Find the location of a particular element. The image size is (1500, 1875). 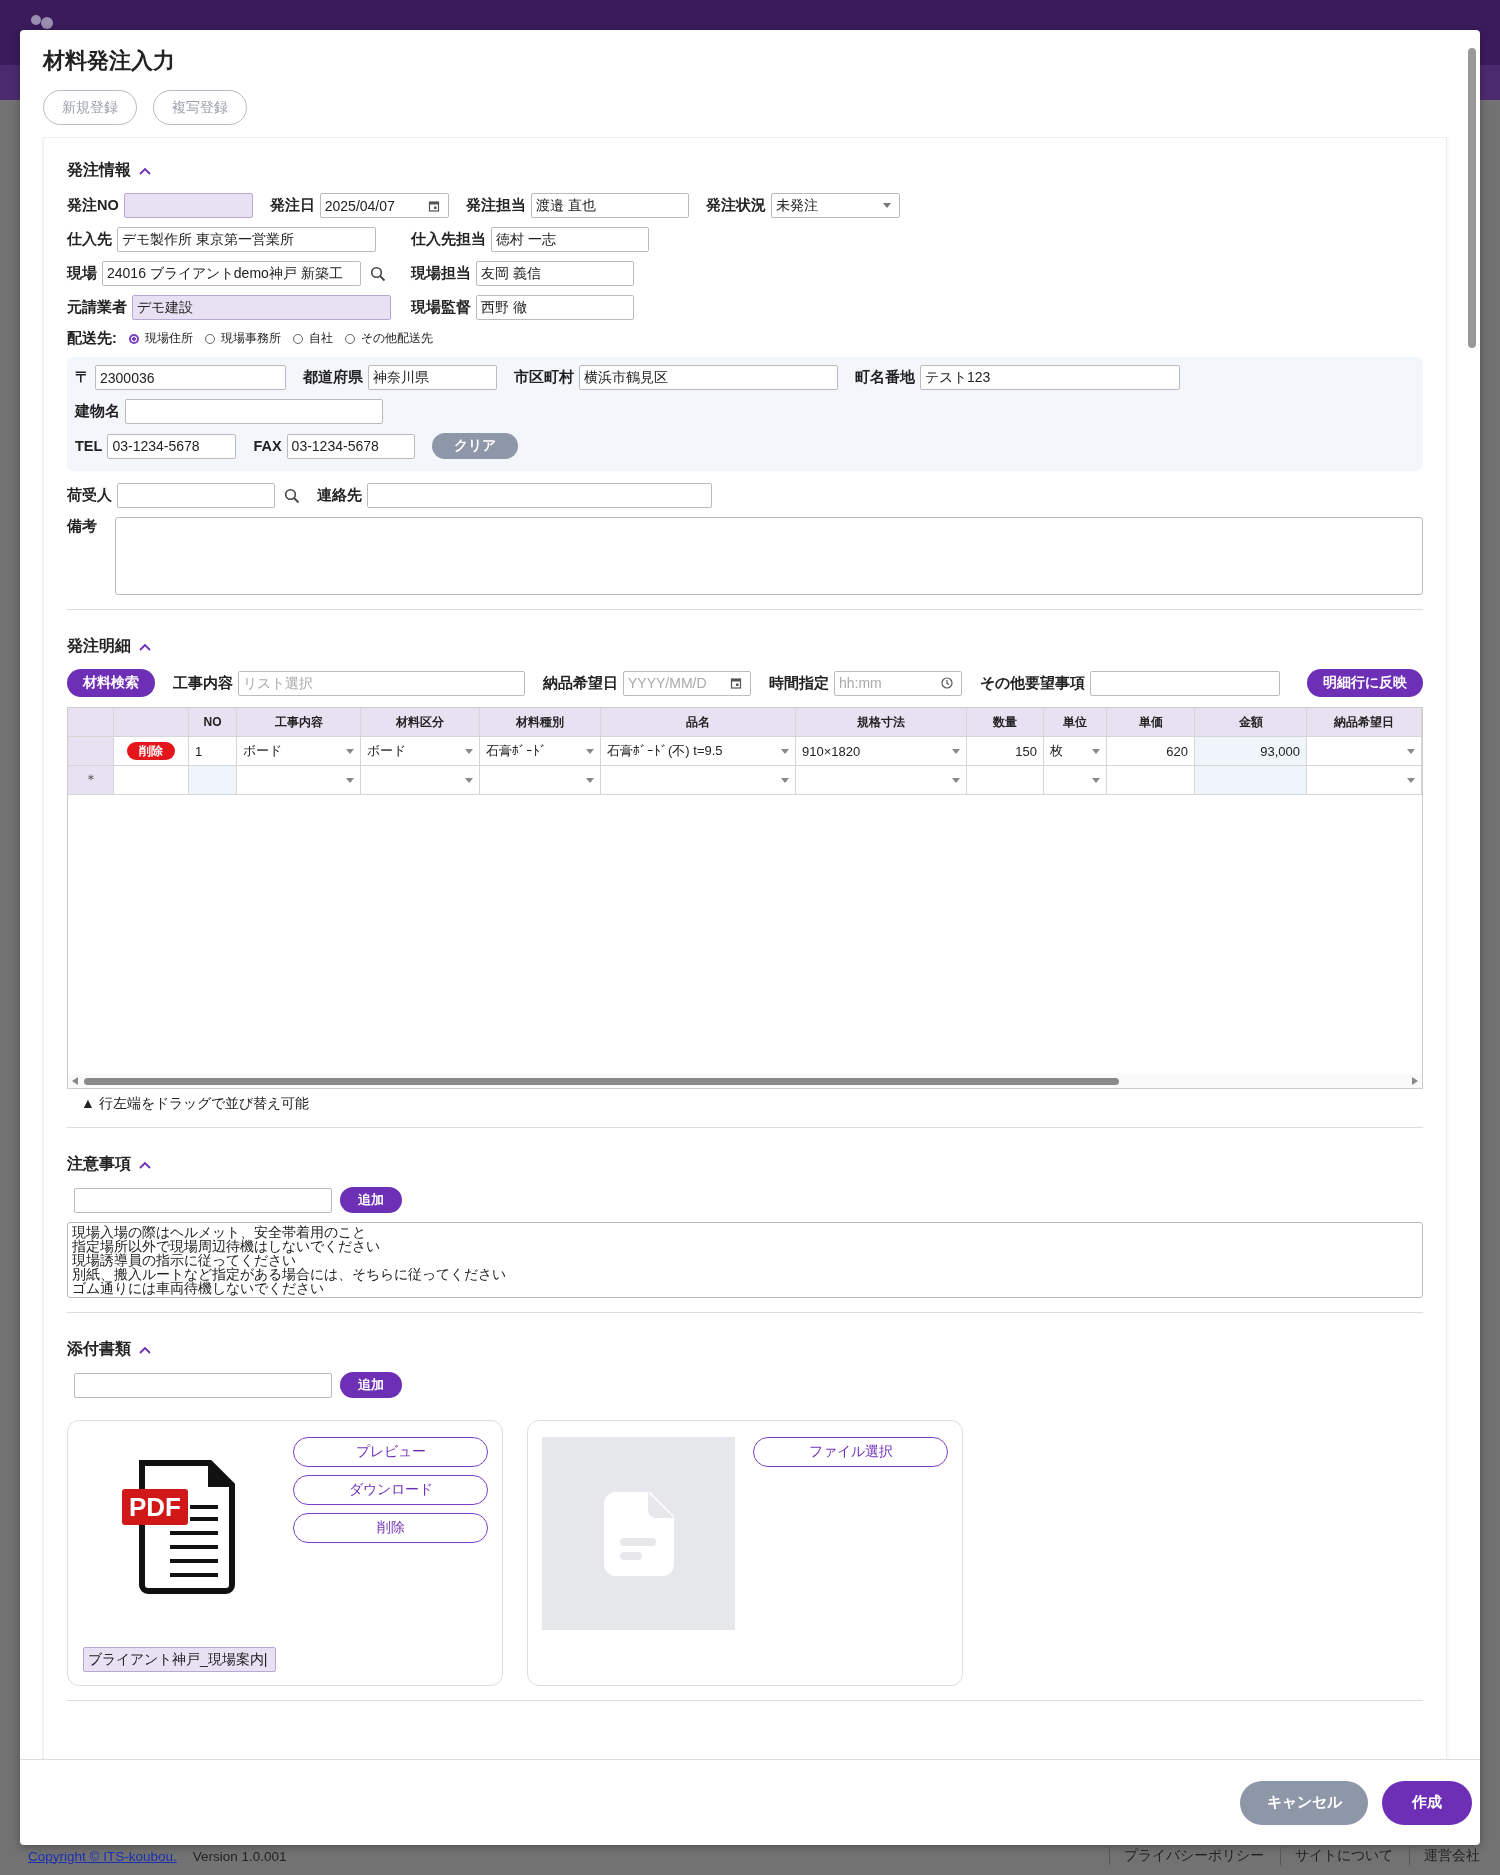

attachment-button: ファイル選択 is located at coordinates (850, 1452).